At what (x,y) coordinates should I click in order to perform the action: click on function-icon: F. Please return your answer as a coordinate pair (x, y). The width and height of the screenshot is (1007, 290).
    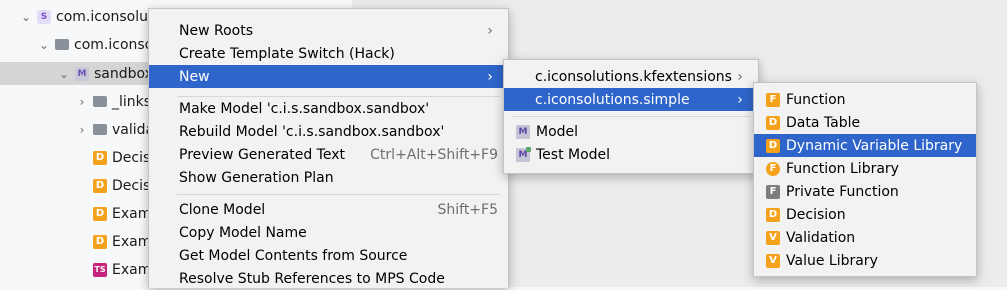
    Looking at the image, I should click on (773, 99).